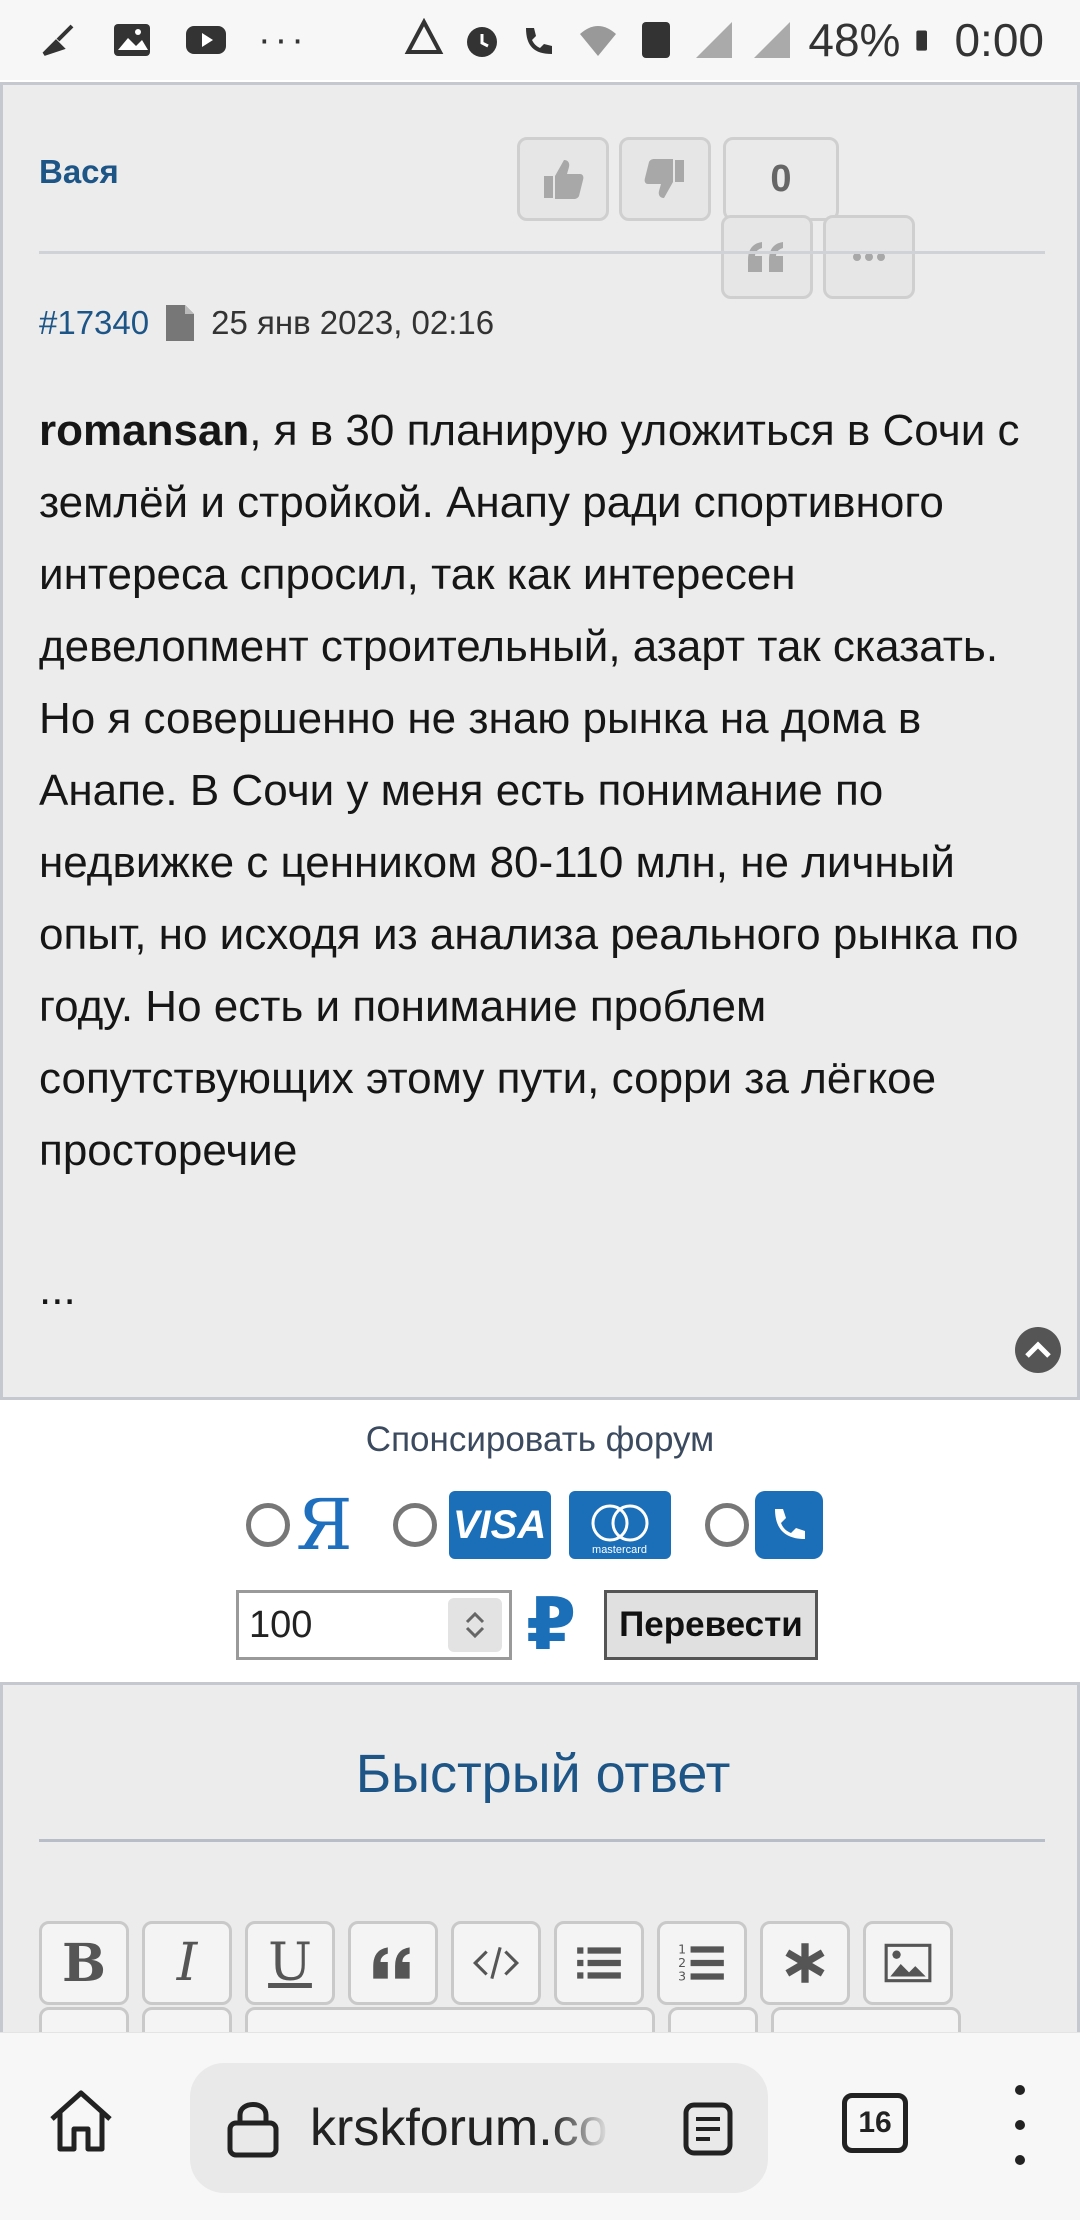 This screenshot has width=1080, height=2220. I want to click on yandex-logo: Я, so click(324, 1525).